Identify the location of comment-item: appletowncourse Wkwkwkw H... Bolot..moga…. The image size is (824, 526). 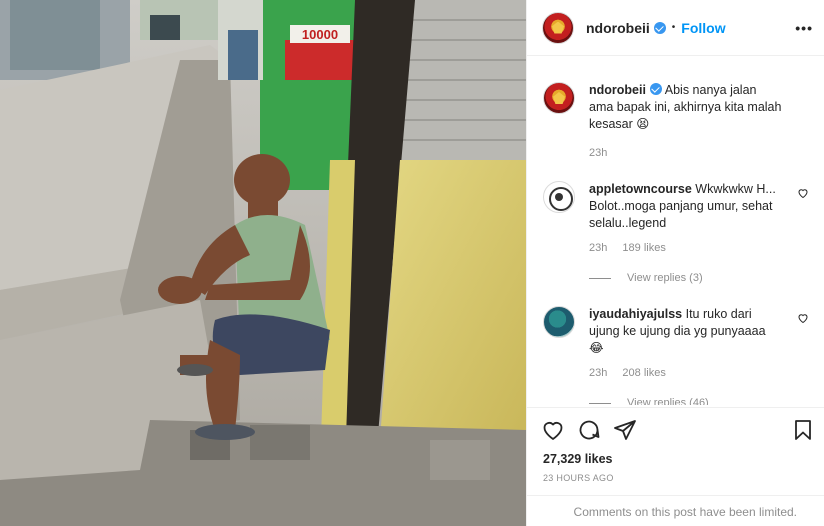
(676, 217).